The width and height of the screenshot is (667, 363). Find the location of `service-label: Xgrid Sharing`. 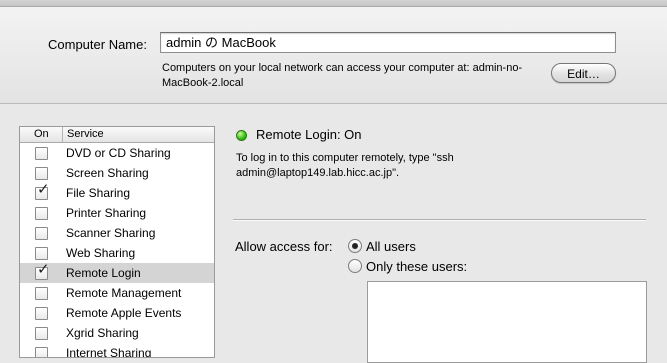

service-label: Xgrid Sharing is located at coordinates (102, 333).